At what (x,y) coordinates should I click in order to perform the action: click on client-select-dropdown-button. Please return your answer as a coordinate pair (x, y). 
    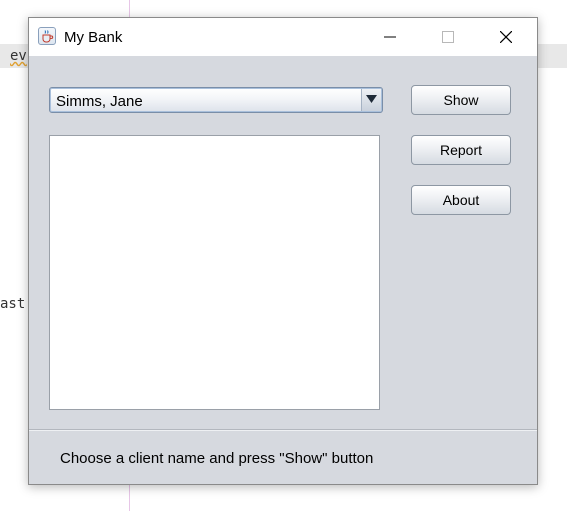
    Looking at the image, I should click on (371, 100).